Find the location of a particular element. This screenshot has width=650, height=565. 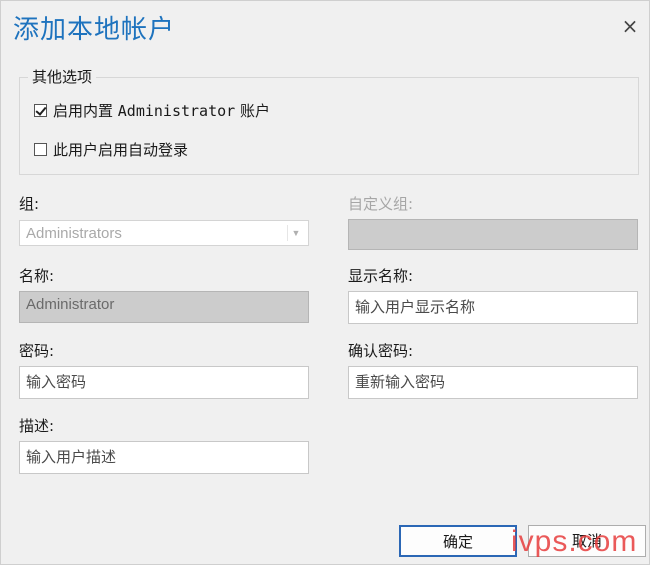

close-icon: × is located at coordinates (630, 26).